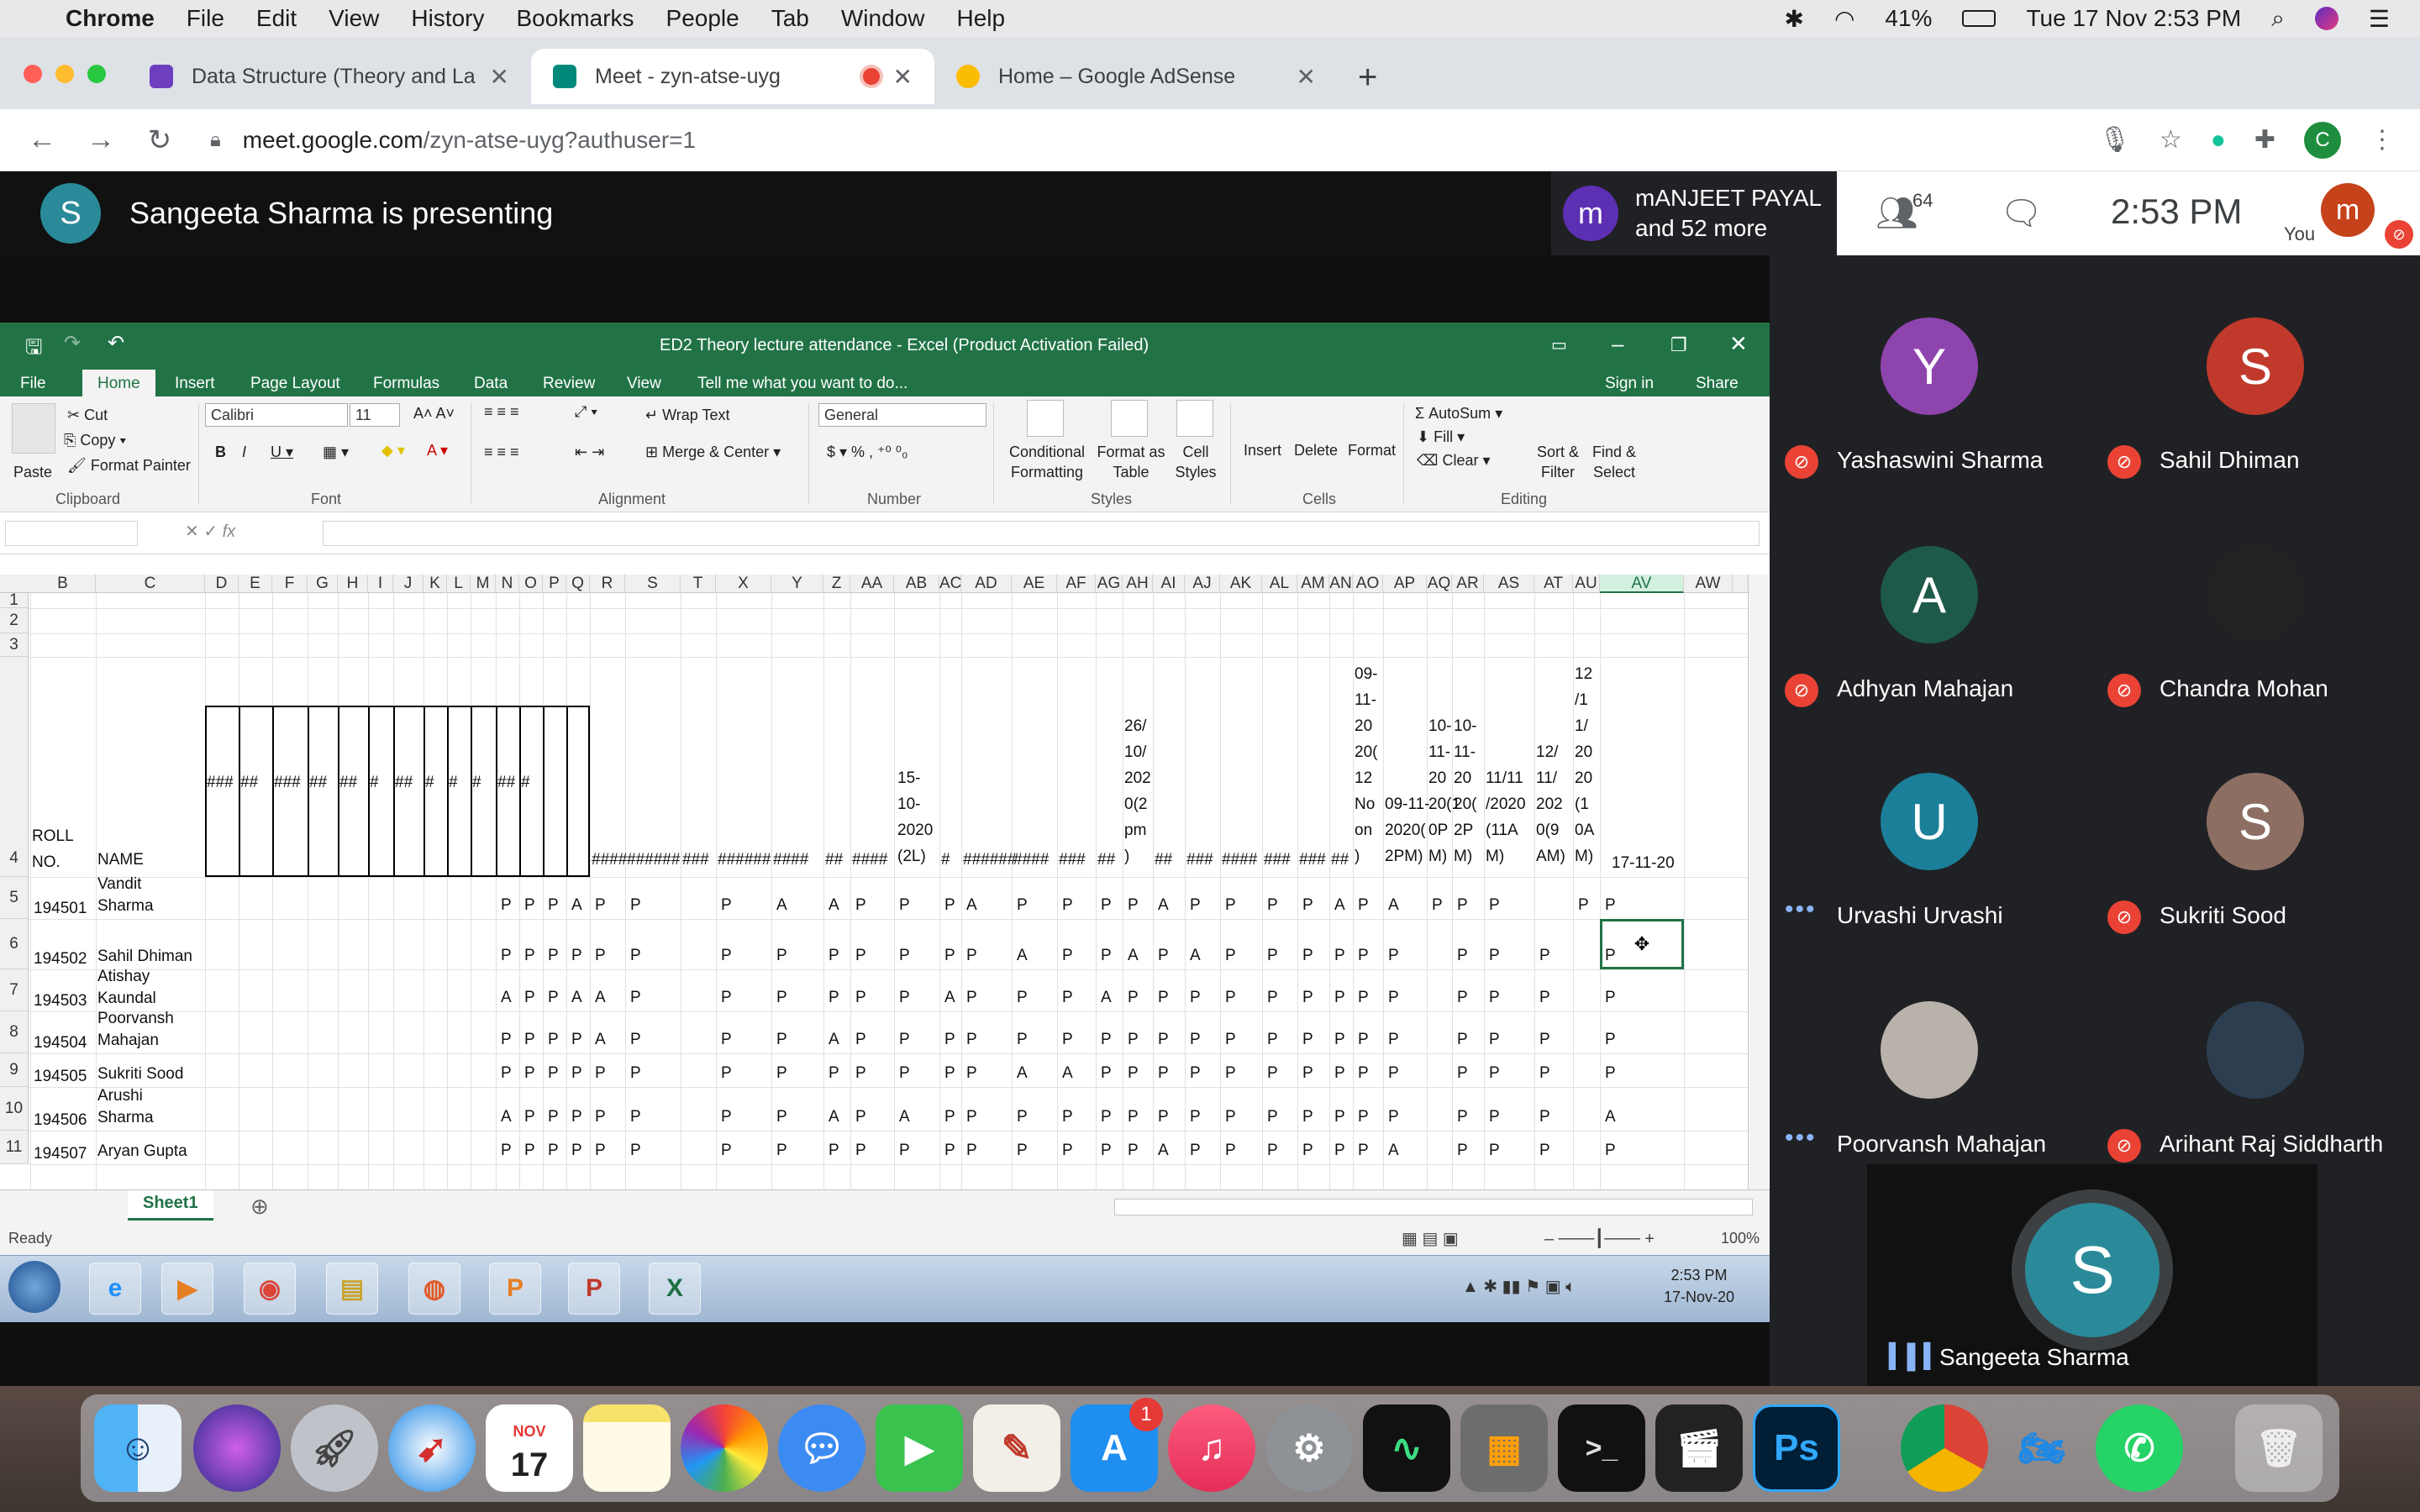 The height and width of the screenshot is (1512, 2420). What do you see at coordinates (1131, 462) in the screenshot?
I see `format-as-table-button: Format as Table` at bounding box center [1131, 462].